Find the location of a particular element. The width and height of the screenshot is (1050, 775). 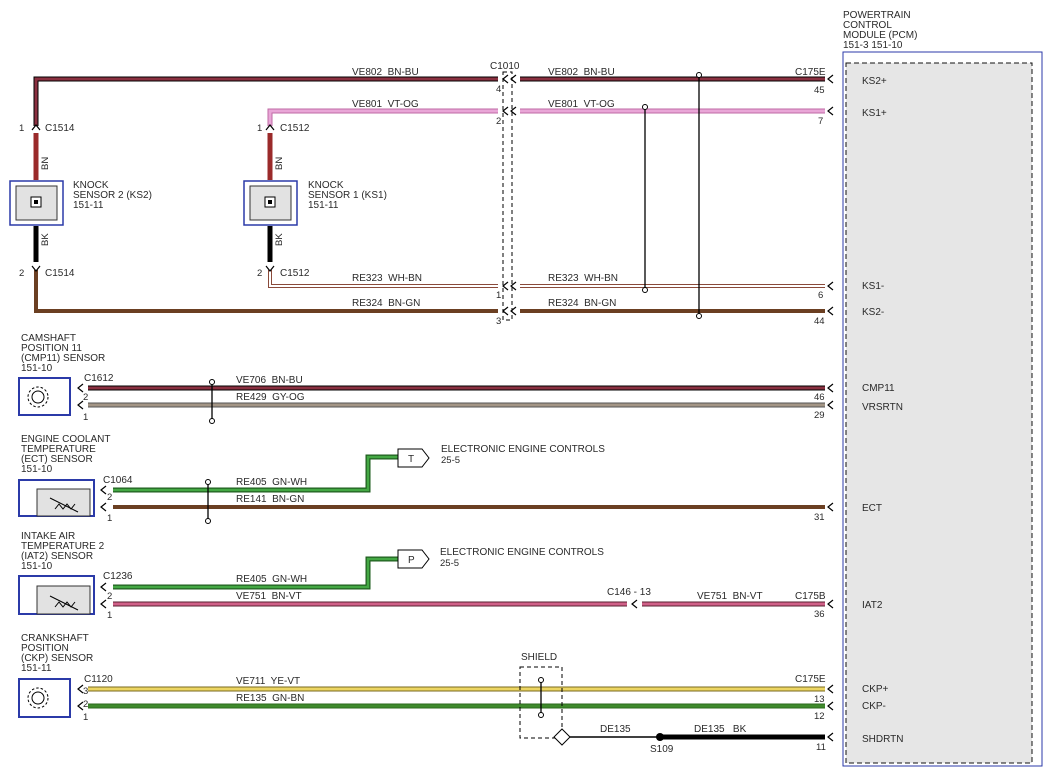

iat-sensor-body is located at coordinates (56, 595).